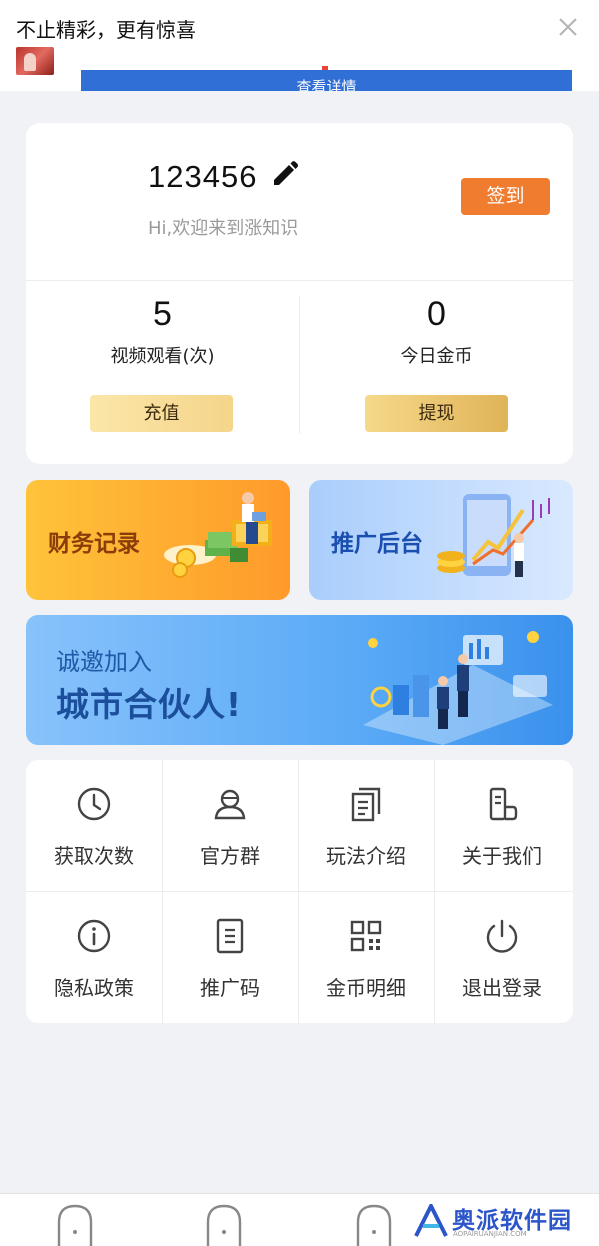 Image resolution: width=599 pixels, height=1246 pixels. I want to click on power-icon, so click(502, 936).